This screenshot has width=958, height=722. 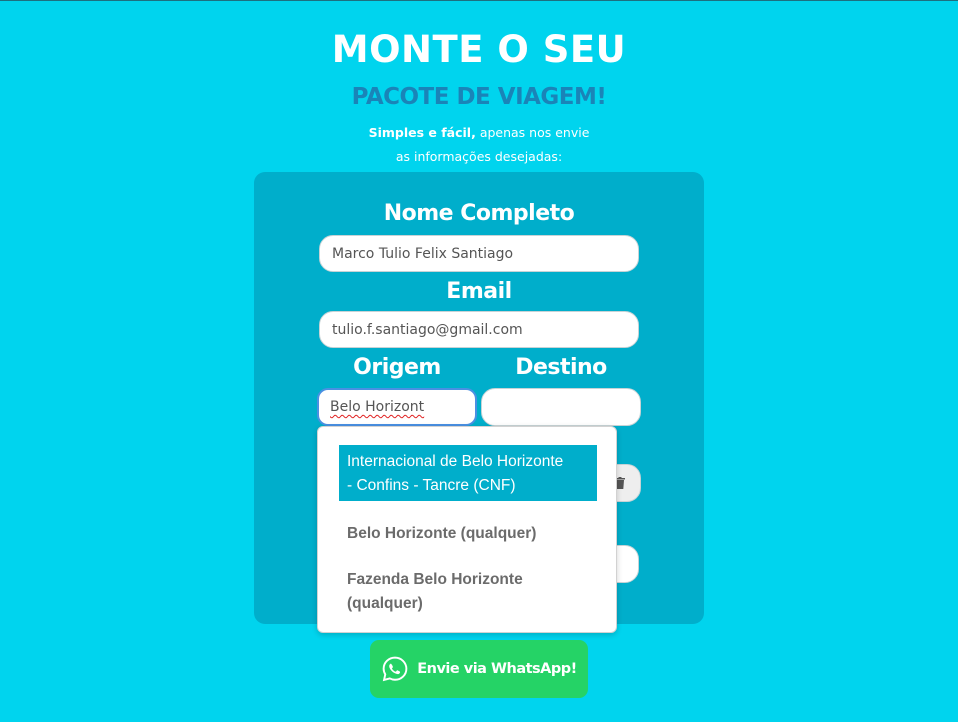 What do you see at coordinates (442, 533) in the screenshot?
I see `option-label-line1: Belo Horizonte (qualquer)` at bounding box center [442, 533].